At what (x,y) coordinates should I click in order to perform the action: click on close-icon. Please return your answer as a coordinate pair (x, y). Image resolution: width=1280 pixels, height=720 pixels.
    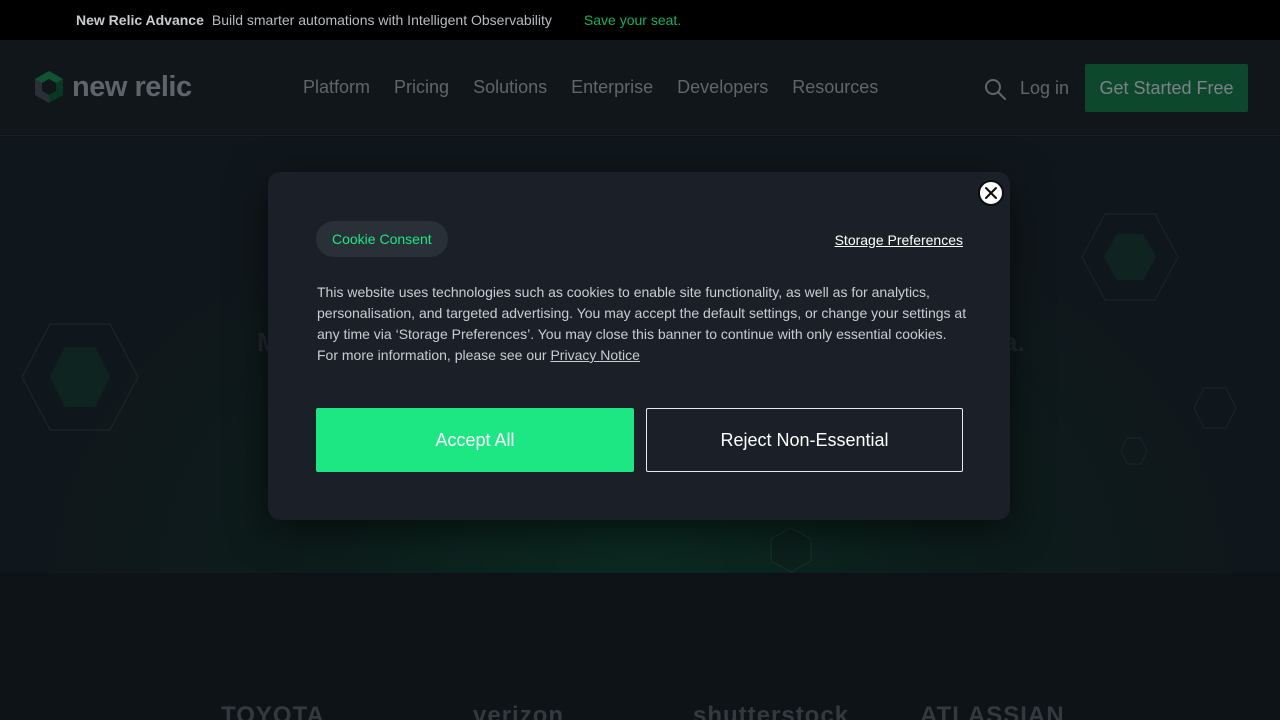
    Looking at the image, I should click on (991, 193).